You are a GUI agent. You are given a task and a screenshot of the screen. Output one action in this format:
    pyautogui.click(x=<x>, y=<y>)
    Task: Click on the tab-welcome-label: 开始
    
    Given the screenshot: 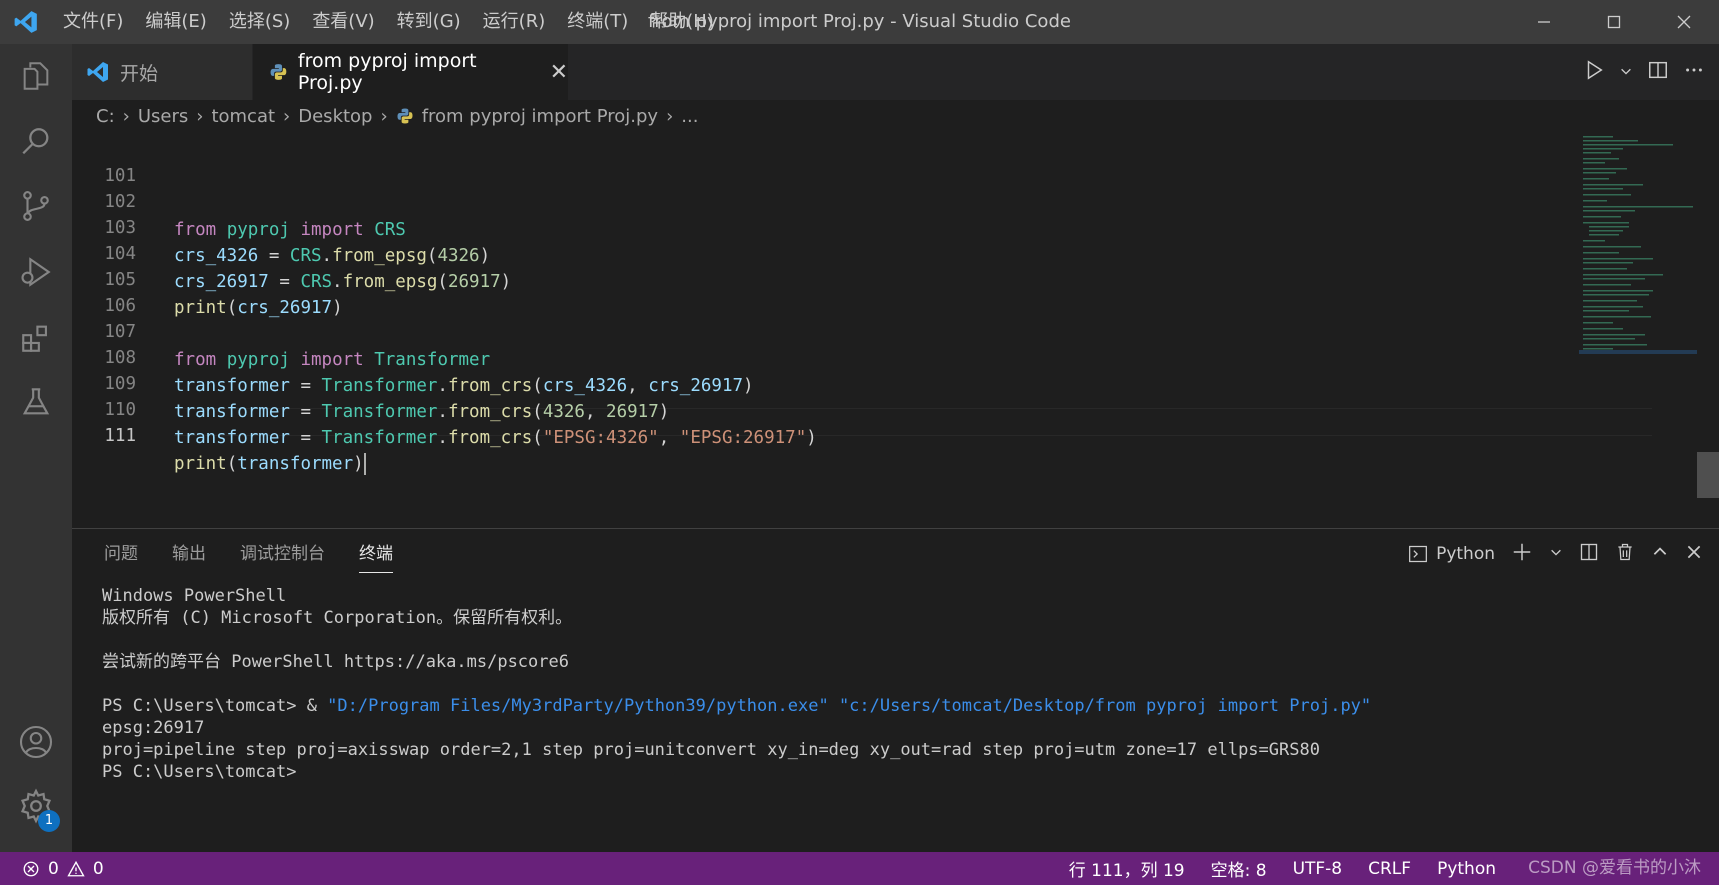 What is the action you would take?
    pyautogui.click(x=139, y=73)
    